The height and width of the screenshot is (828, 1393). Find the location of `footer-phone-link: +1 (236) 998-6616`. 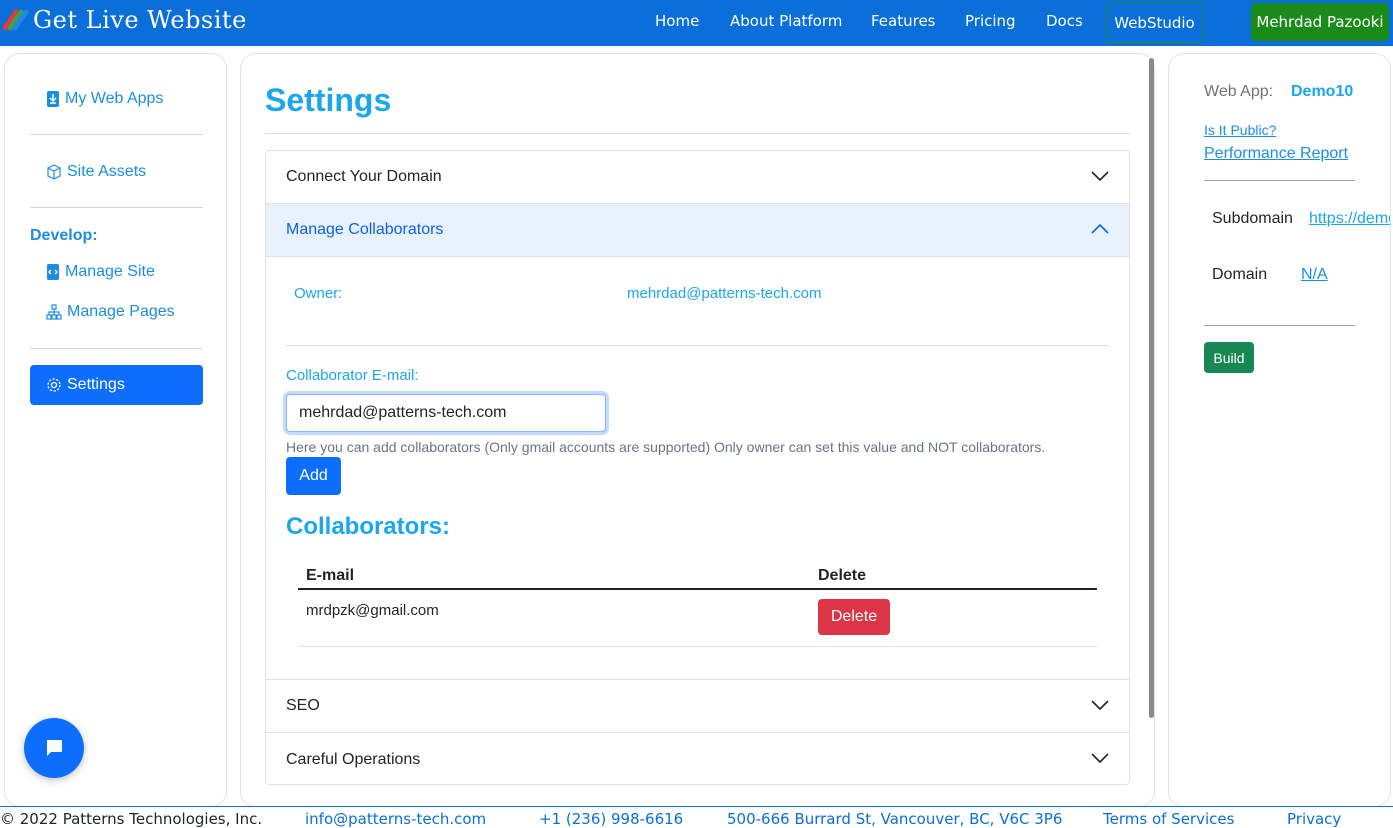

footer-phone-link: +1 (236) 998-6616 is located at coordinates (611, 819).